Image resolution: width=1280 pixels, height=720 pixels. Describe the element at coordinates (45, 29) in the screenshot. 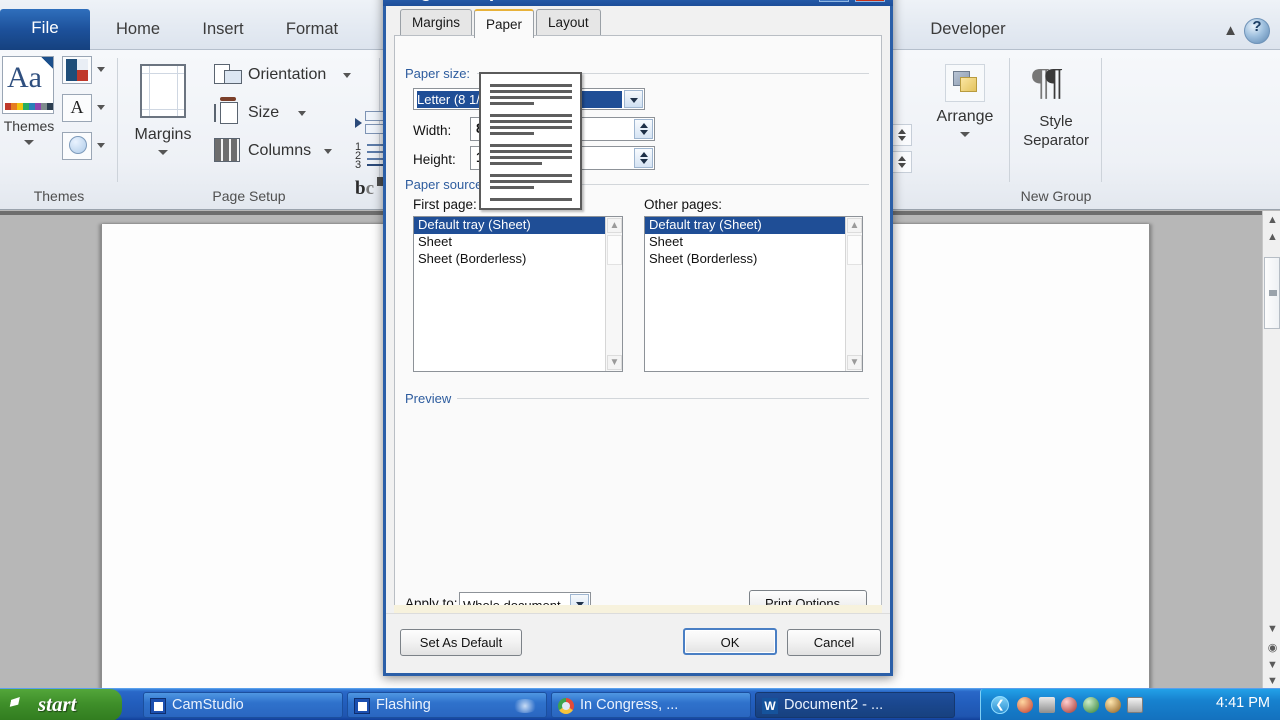

I see `tab-file: File` at that location.